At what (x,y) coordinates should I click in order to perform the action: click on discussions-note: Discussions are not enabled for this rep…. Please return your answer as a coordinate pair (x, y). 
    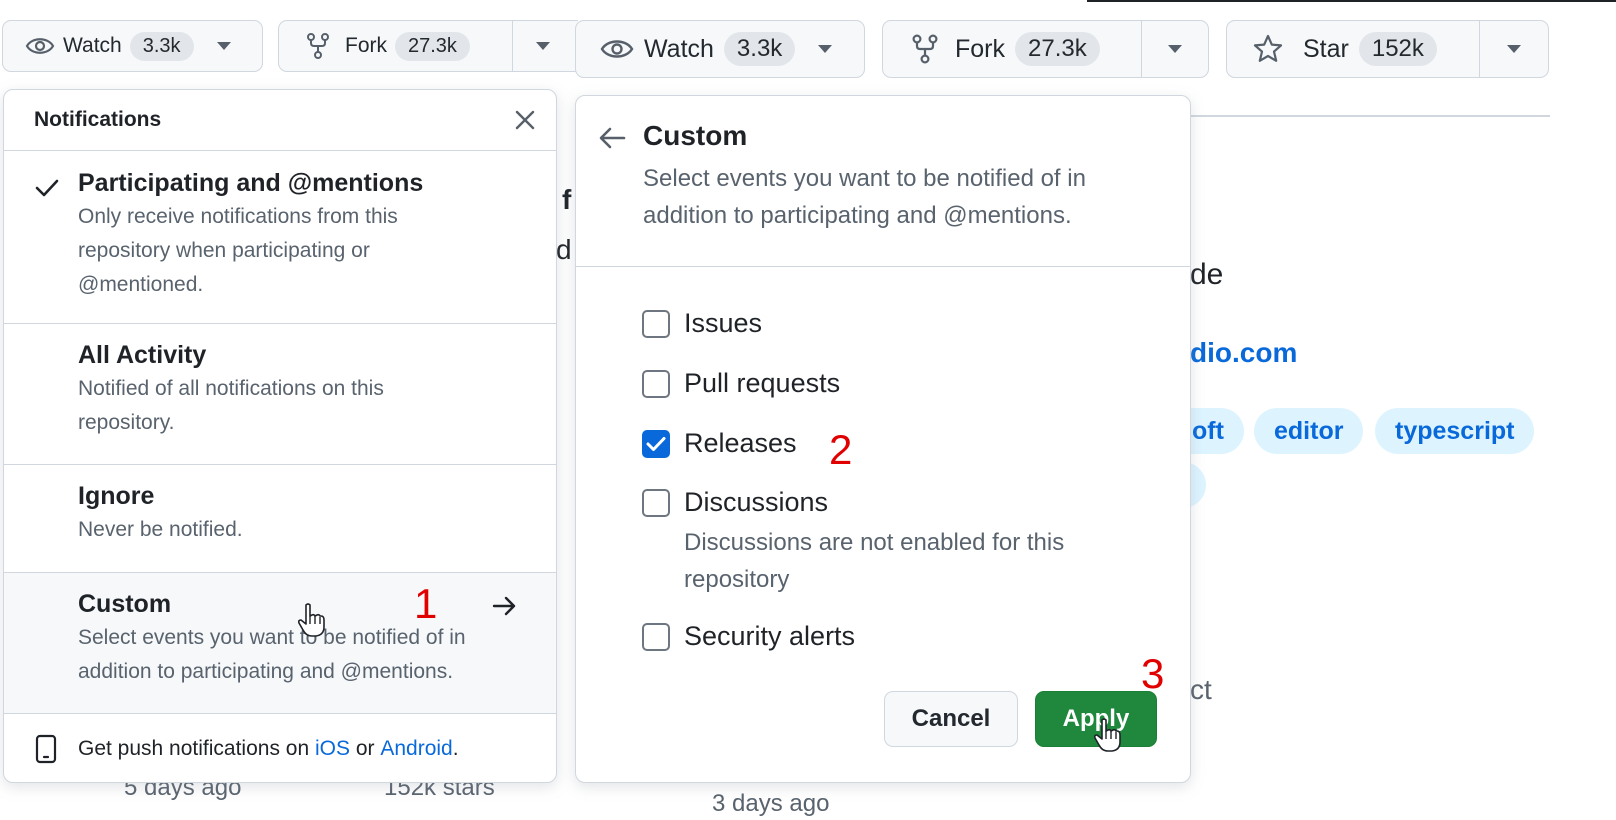
    Looking at the image, I should click on (874, 561).